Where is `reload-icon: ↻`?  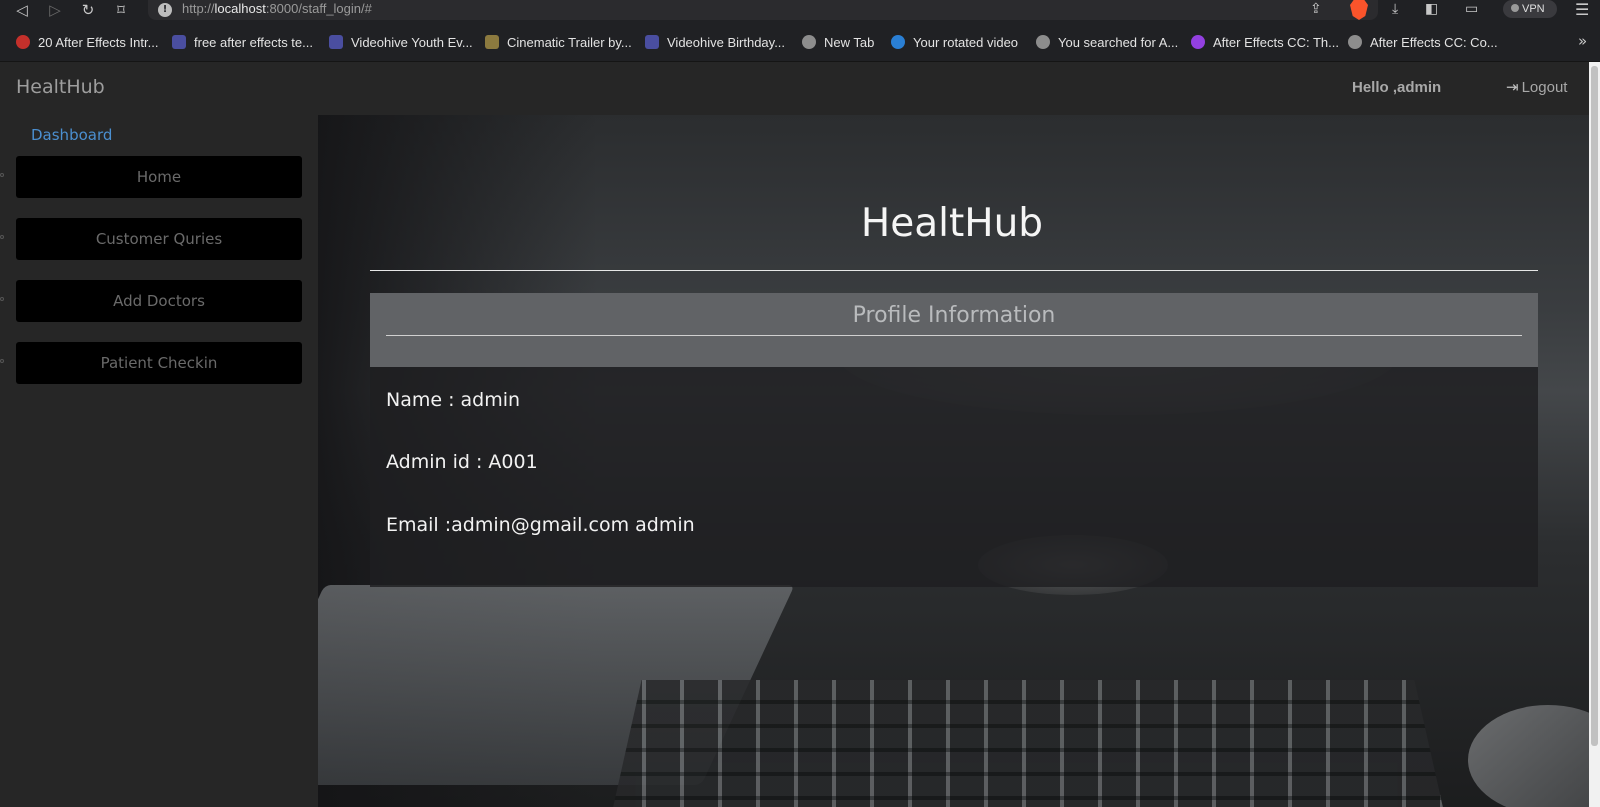 reload-icon: ↻ is located at coordinates (88, 10).